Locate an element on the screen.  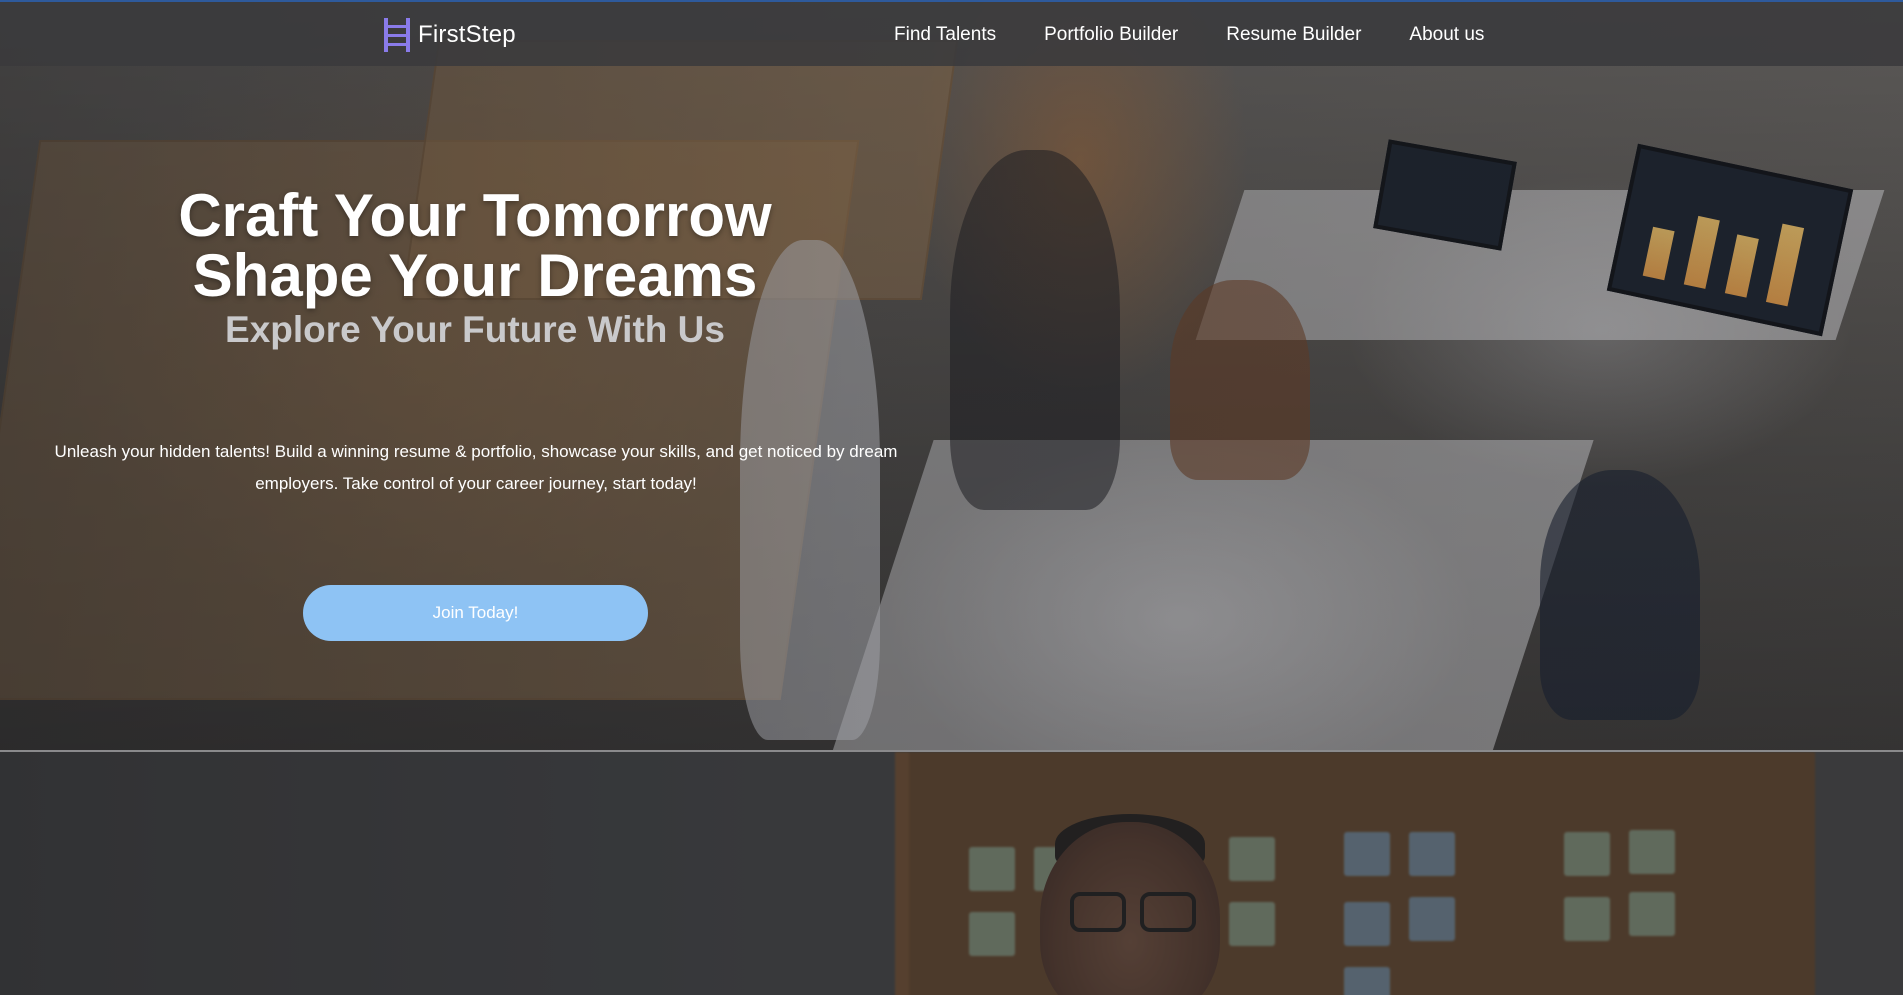
brand-name: FirstStep is located at coordinates (467, 34).